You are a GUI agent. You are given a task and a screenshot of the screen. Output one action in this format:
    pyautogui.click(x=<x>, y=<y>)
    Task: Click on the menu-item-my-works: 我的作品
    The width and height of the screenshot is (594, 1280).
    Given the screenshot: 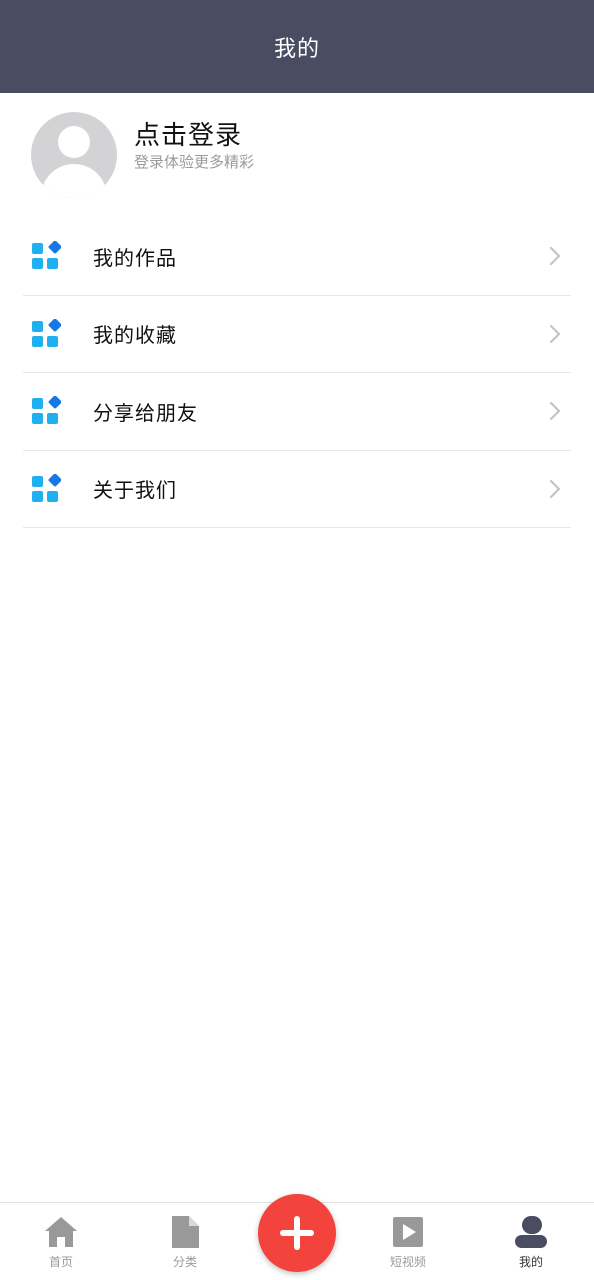 What is the action you would take?
    pyautogui.click(x=297, y=257)
    